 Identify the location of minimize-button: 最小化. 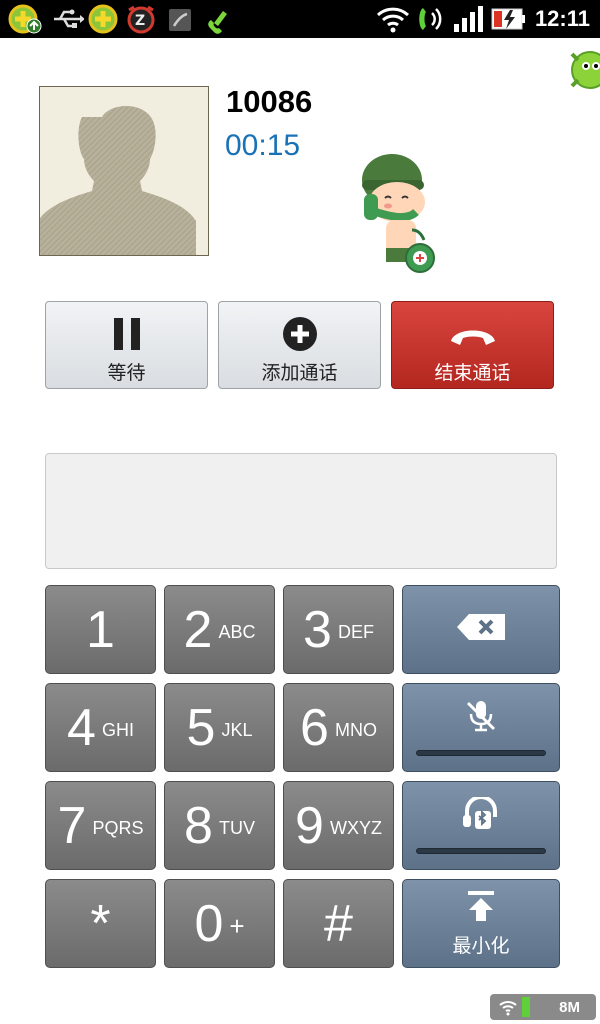
(481, 923).